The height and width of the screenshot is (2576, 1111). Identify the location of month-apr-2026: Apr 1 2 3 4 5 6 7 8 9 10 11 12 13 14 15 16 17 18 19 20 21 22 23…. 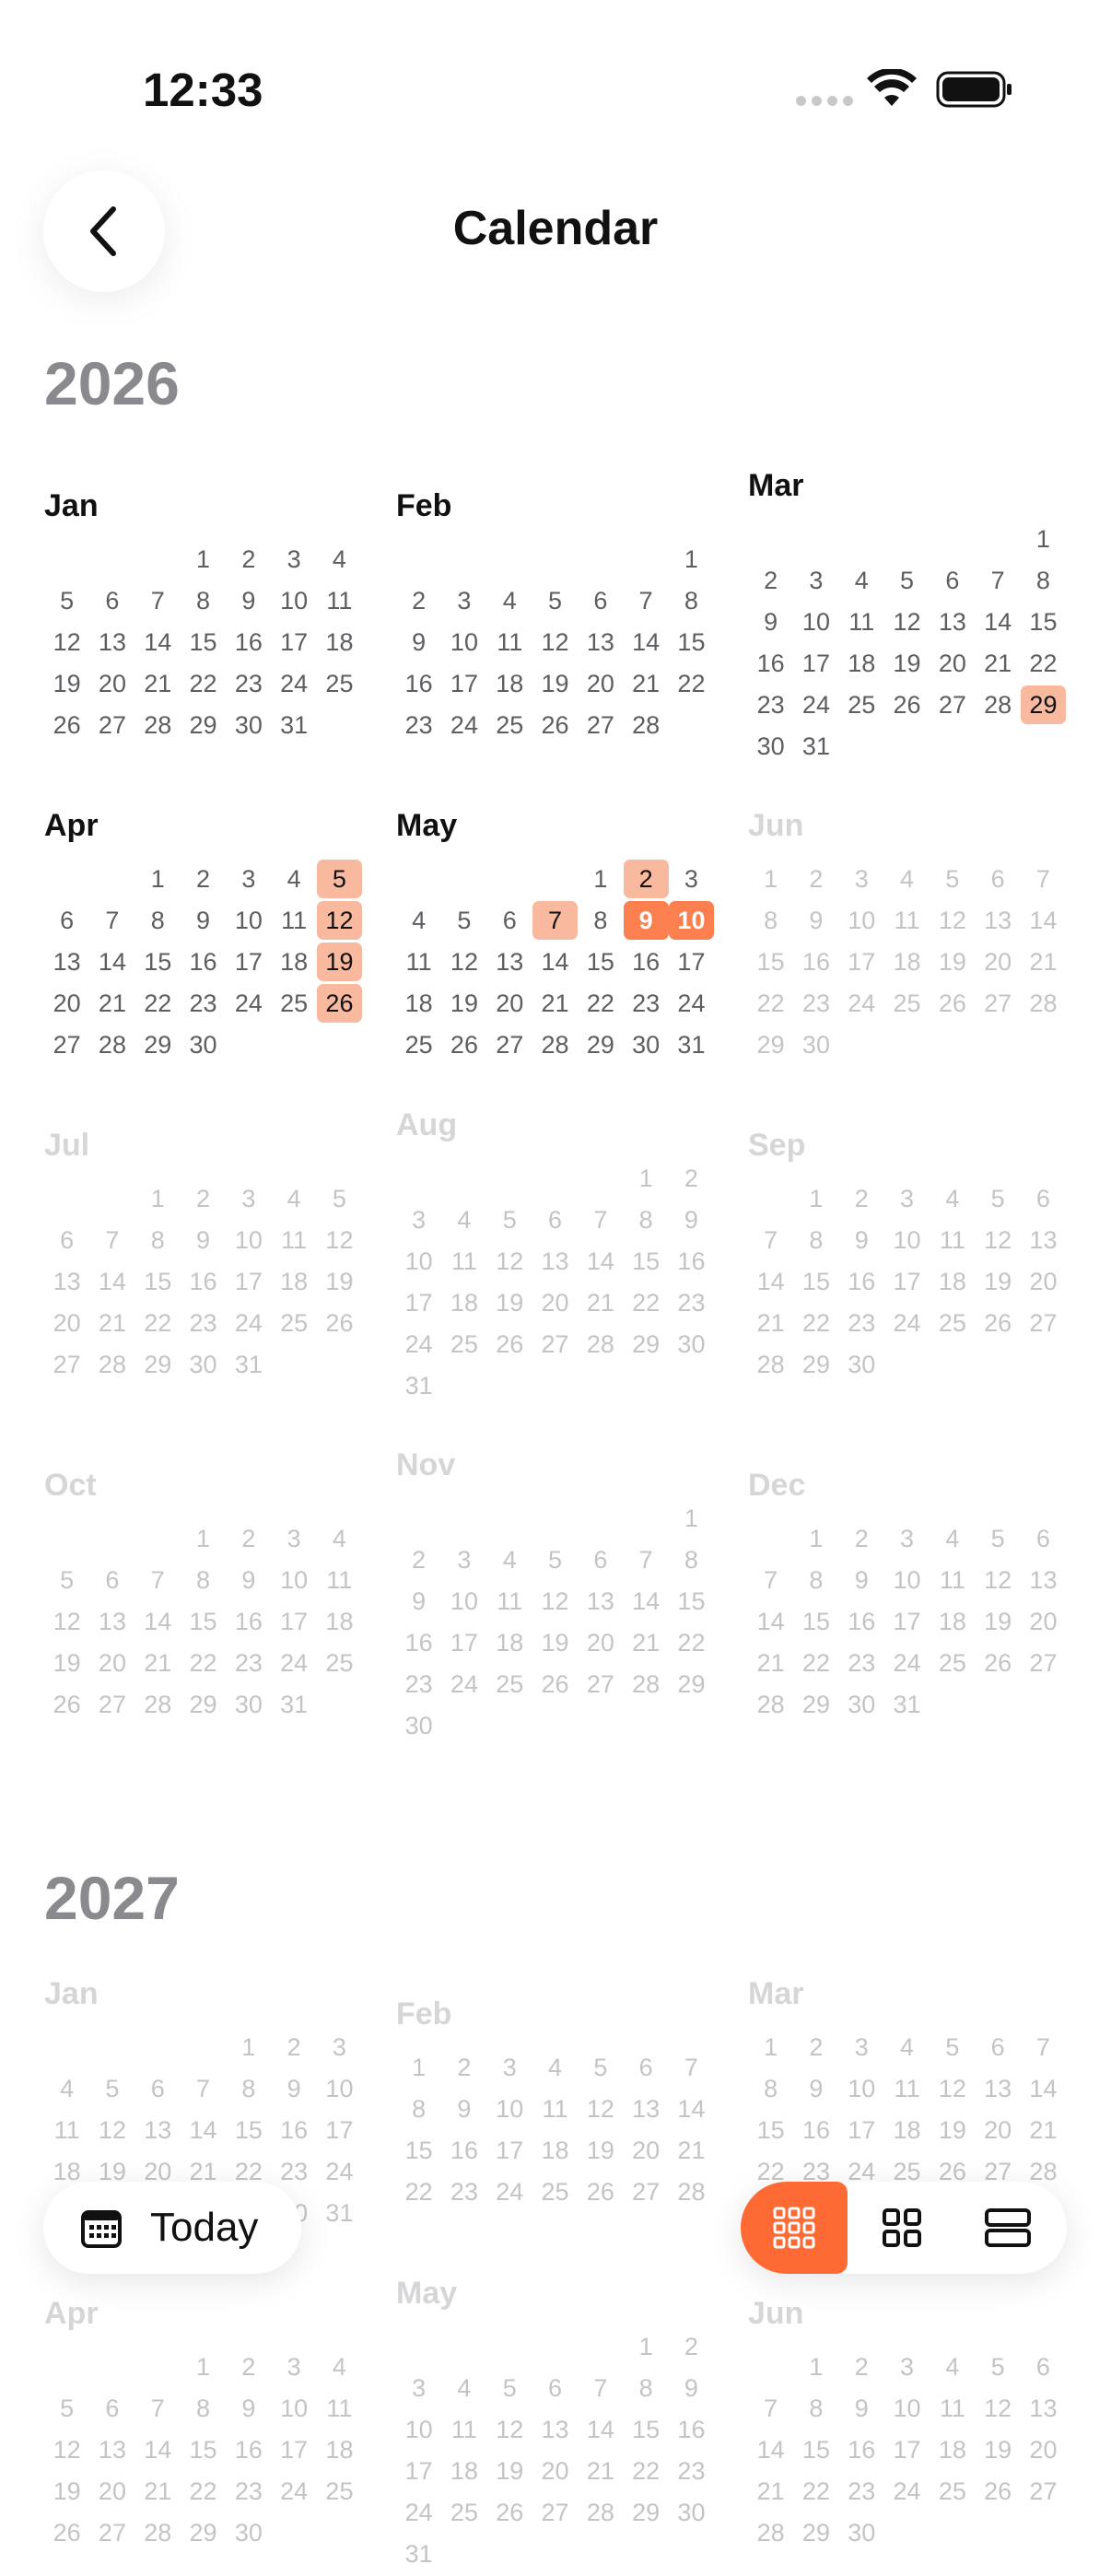
(207, 937).